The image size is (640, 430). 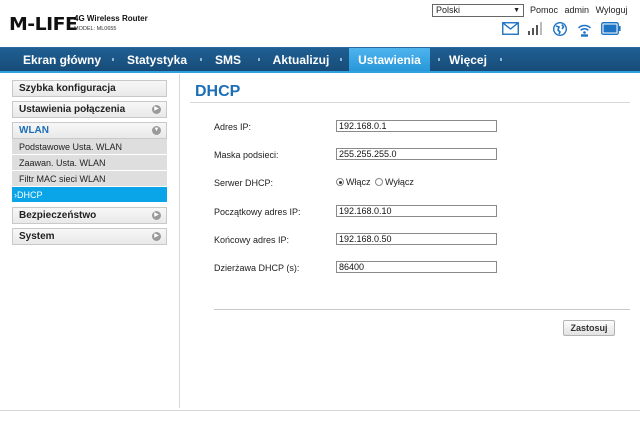 What do you see at coordinates (416, 267) in the screenshot?
I see `lease-time-input` at bounding box center [416, 267].